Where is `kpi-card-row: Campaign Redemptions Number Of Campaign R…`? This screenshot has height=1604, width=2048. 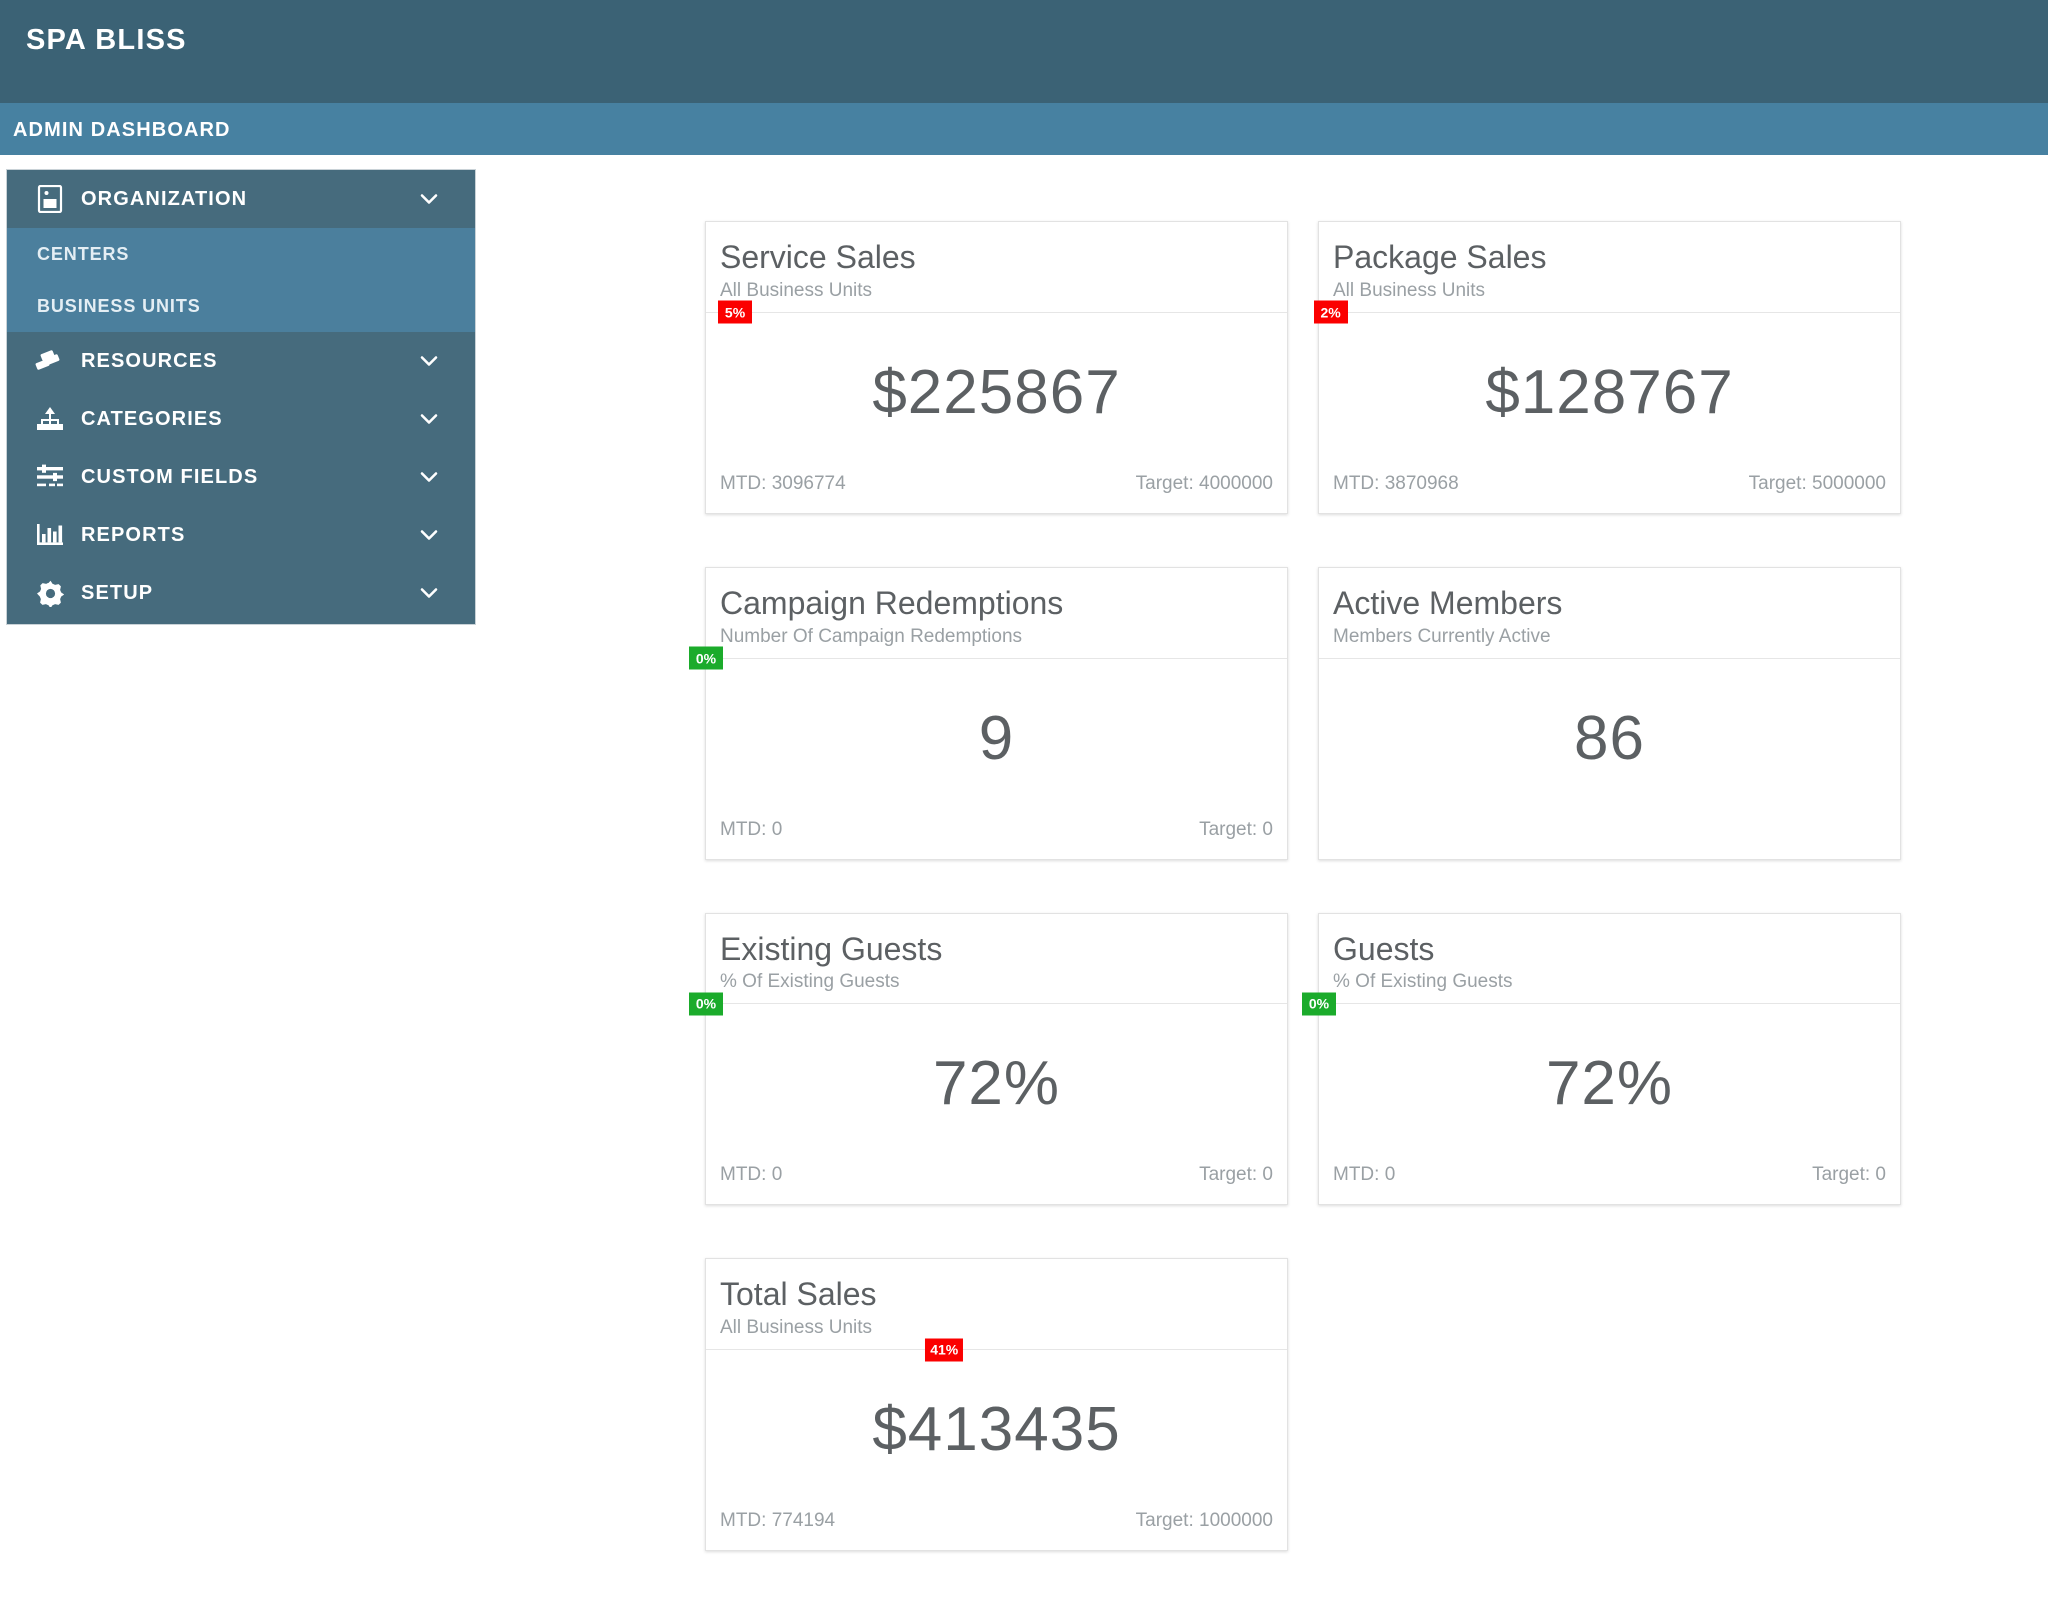 kpi-card-row: Campaign Redemptions Number Of Campaign R… is located at coordinates (1295, 713).